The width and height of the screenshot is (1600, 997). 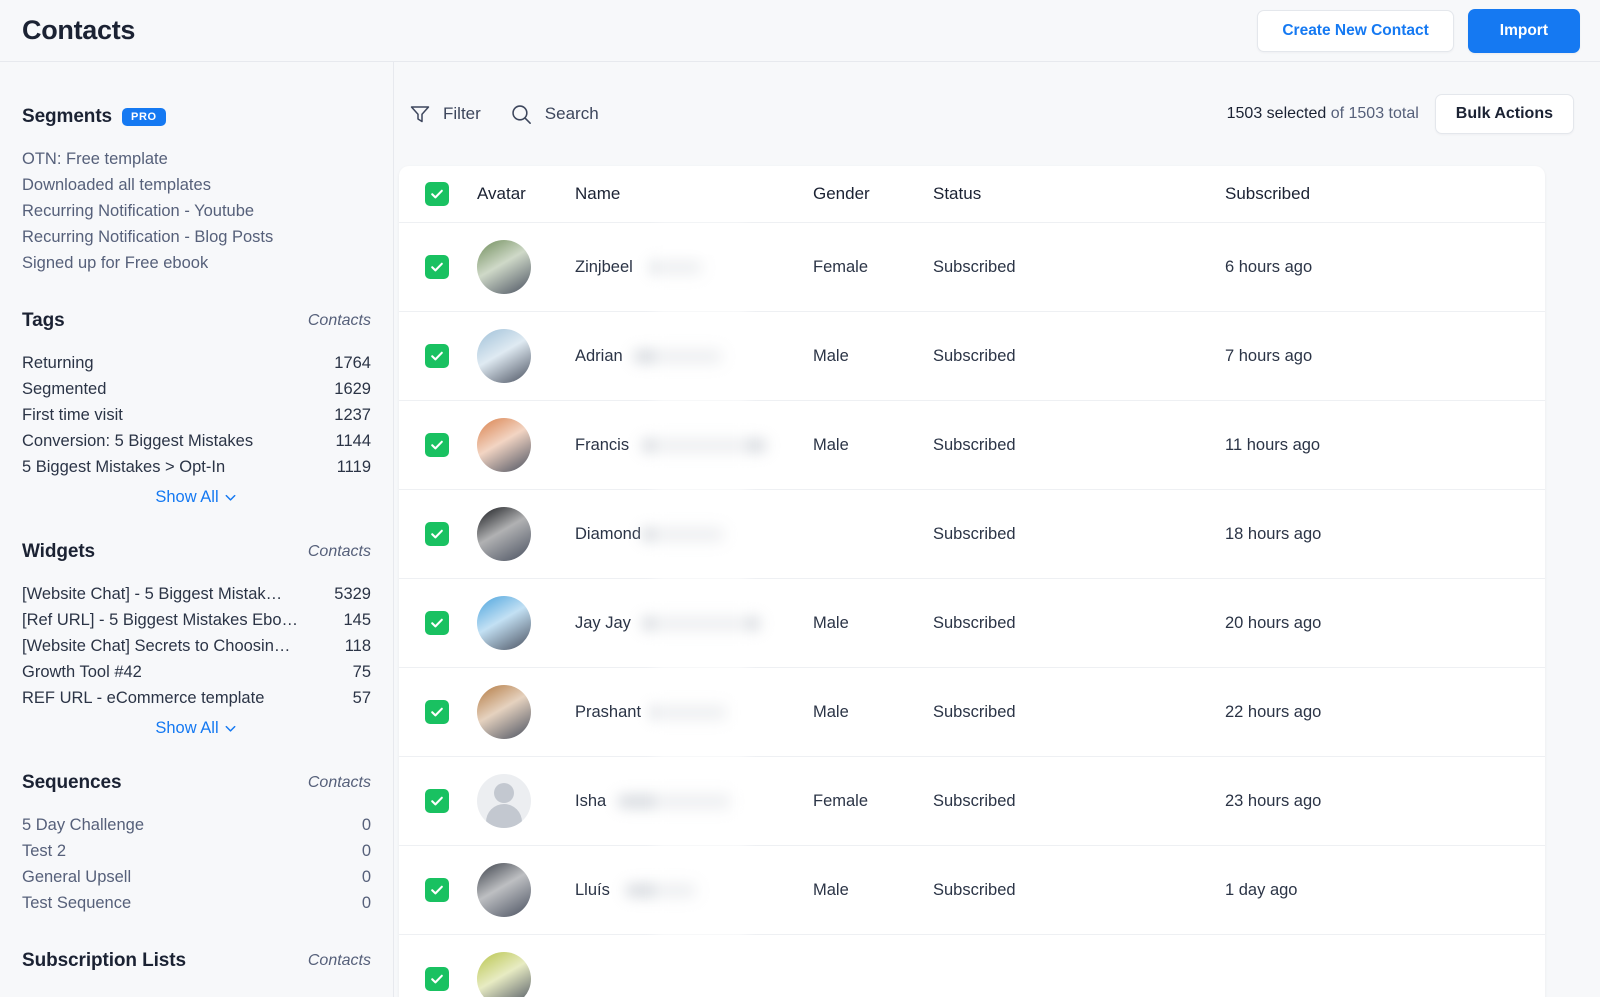 I want to click on bulk-actions-button: Bulk Actions, so click(x=1504, y=114).